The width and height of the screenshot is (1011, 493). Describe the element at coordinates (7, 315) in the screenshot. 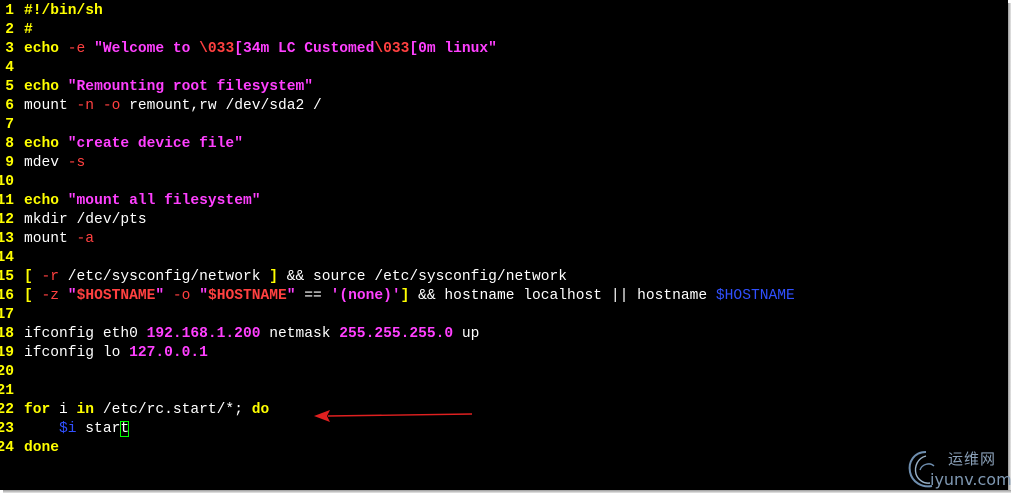

I see `line-number: 17` at that location.